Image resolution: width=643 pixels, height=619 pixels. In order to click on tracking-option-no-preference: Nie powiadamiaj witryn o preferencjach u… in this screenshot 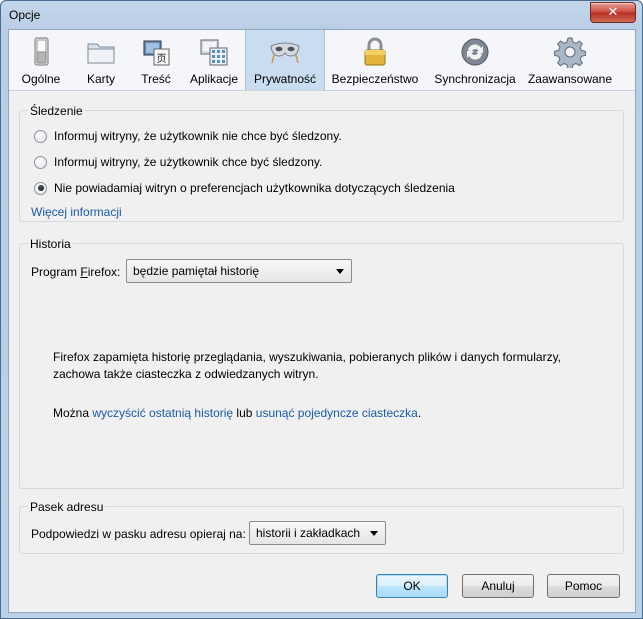, I will do `click(244, 188)`.